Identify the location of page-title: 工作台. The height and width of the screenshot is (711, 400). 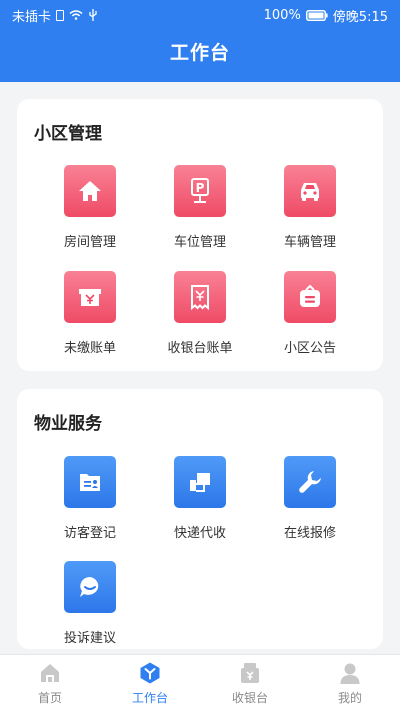
(199, 53).